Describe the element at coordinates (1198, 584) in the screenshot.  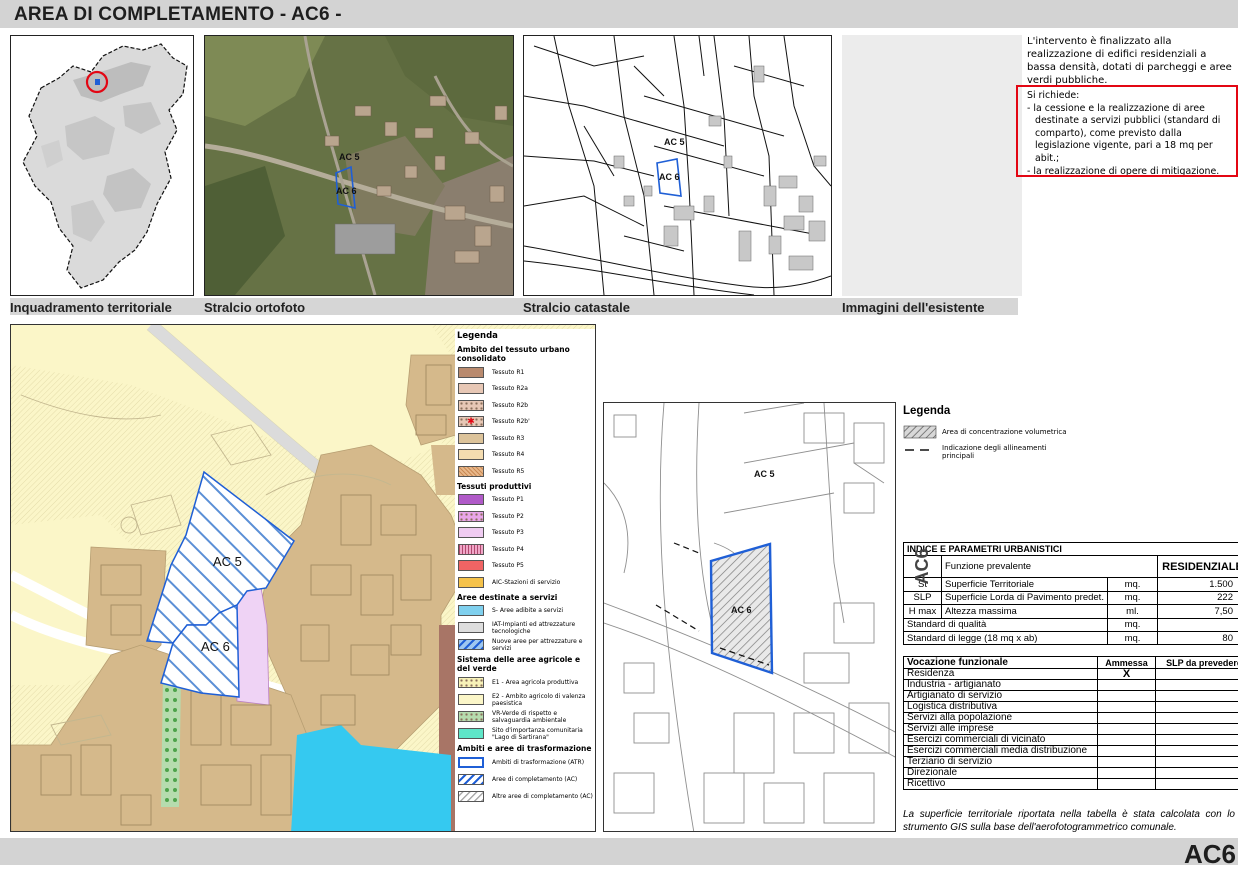
I see `params-value: 1.500` at that location.